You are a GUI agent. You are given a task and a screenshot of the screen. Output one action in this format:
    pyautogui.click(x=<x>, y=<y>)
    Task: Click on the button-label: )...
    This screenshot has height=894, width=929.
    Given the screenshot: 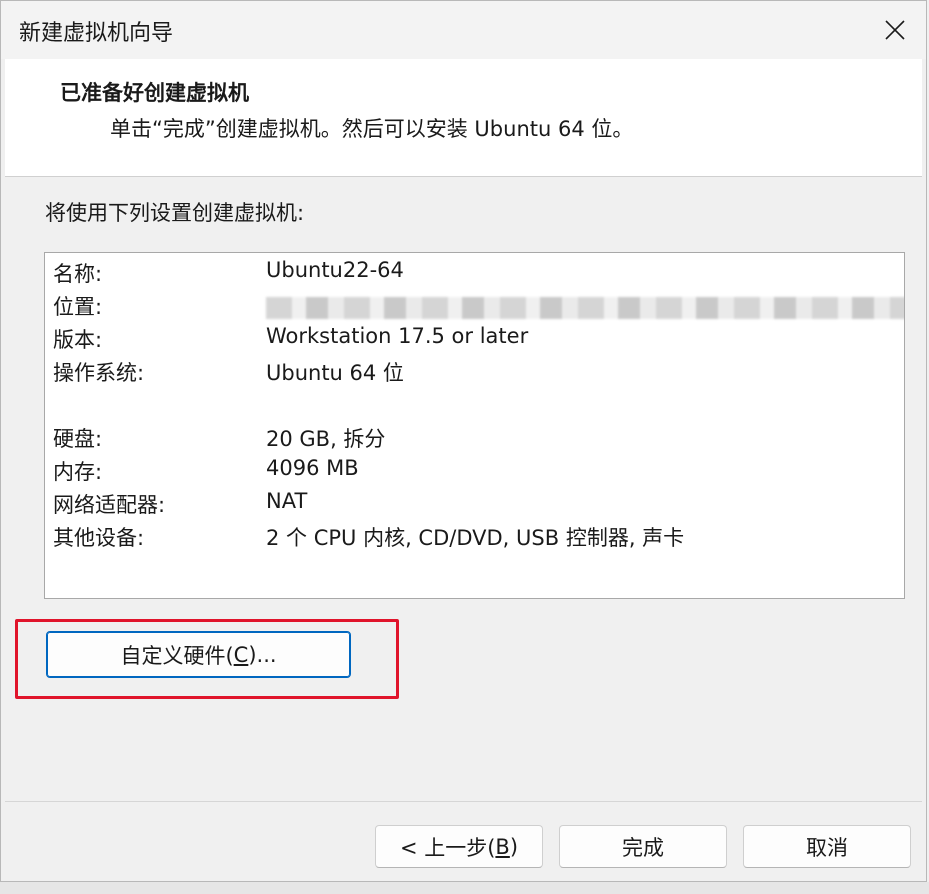 What is the action you would take?
    pyautogui.click(x=262, y=654)
    